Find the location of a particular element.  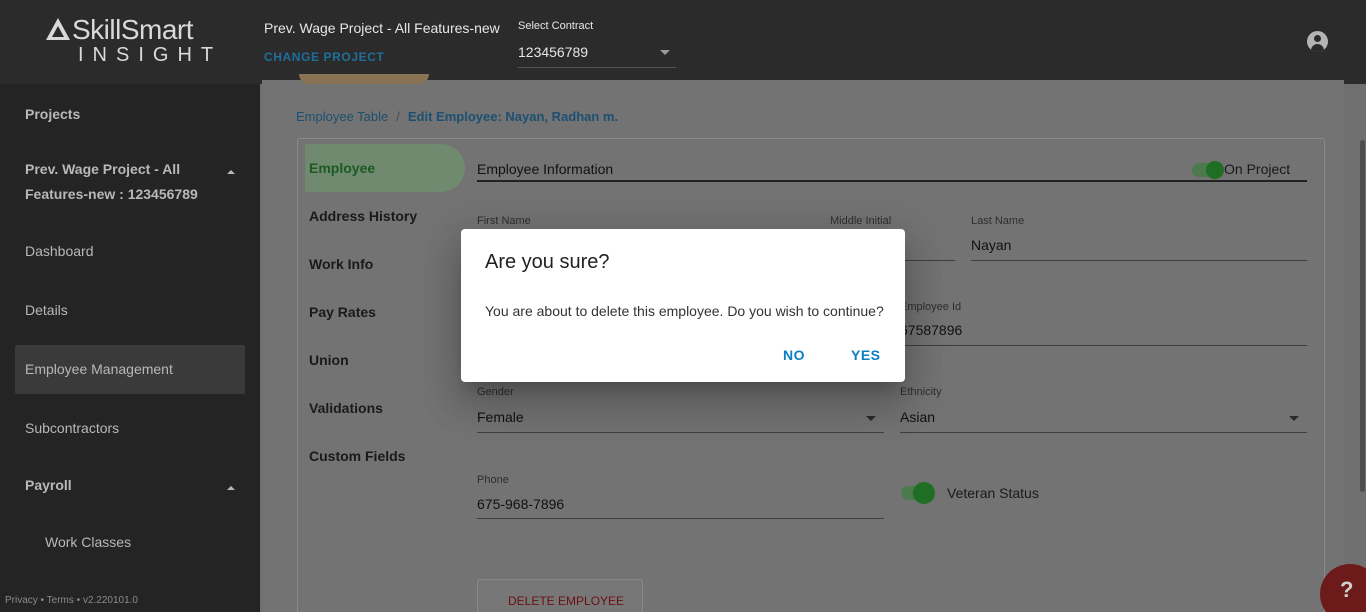

sidebar-item-projects: Projects is located at coordinates (52, 114).